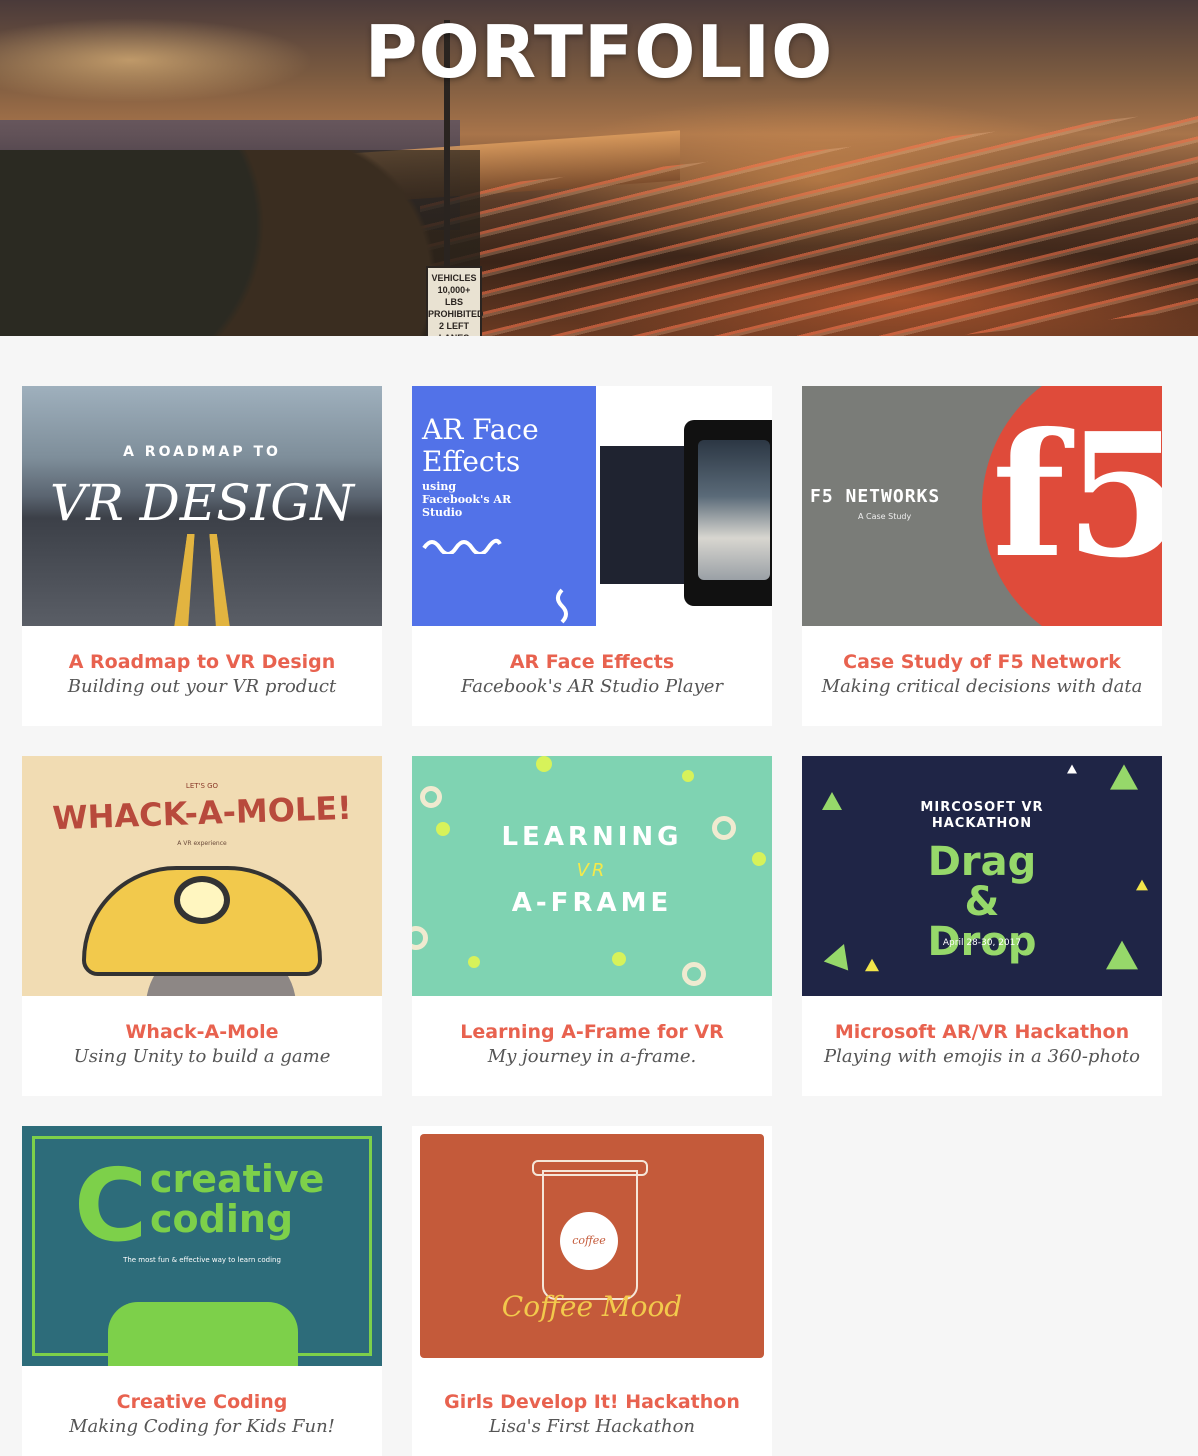  I want to click on project-title: Case Study of F5 Network, so click(982, 662).